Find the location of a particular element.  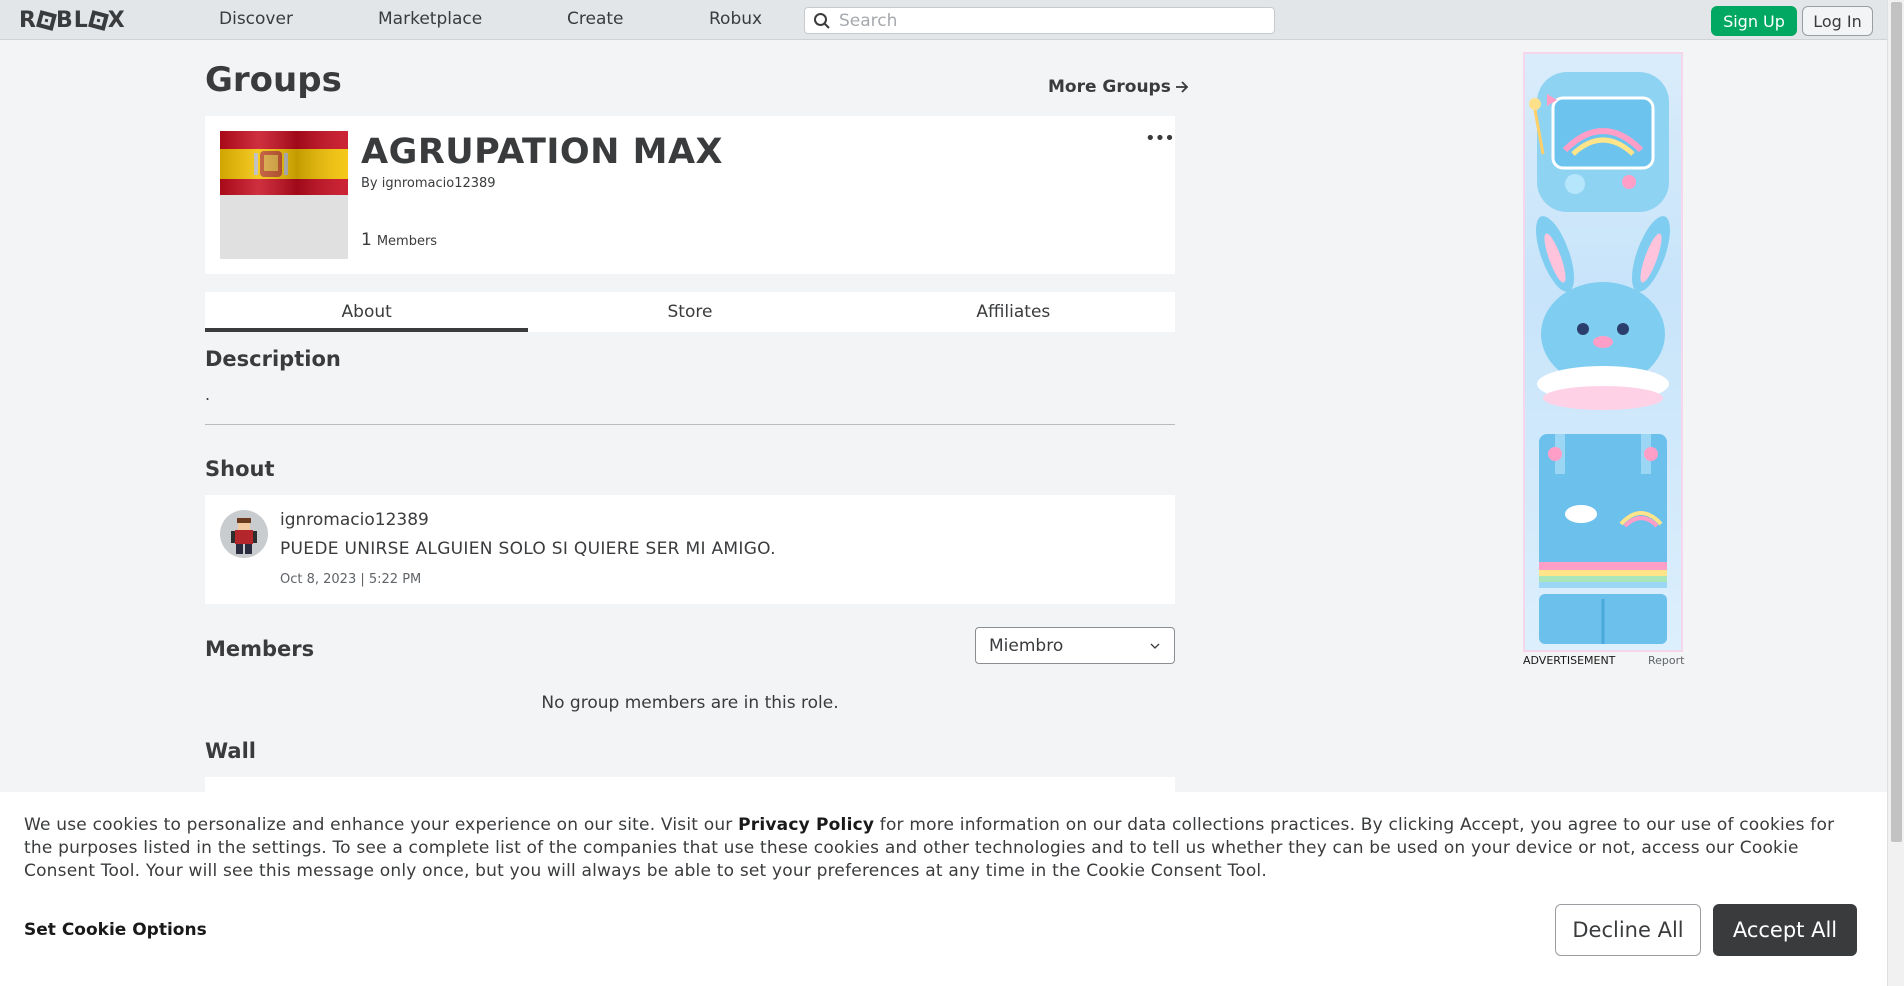

set-cookie-options-link: Set Cookie Options is located at coordinates (115, 930).